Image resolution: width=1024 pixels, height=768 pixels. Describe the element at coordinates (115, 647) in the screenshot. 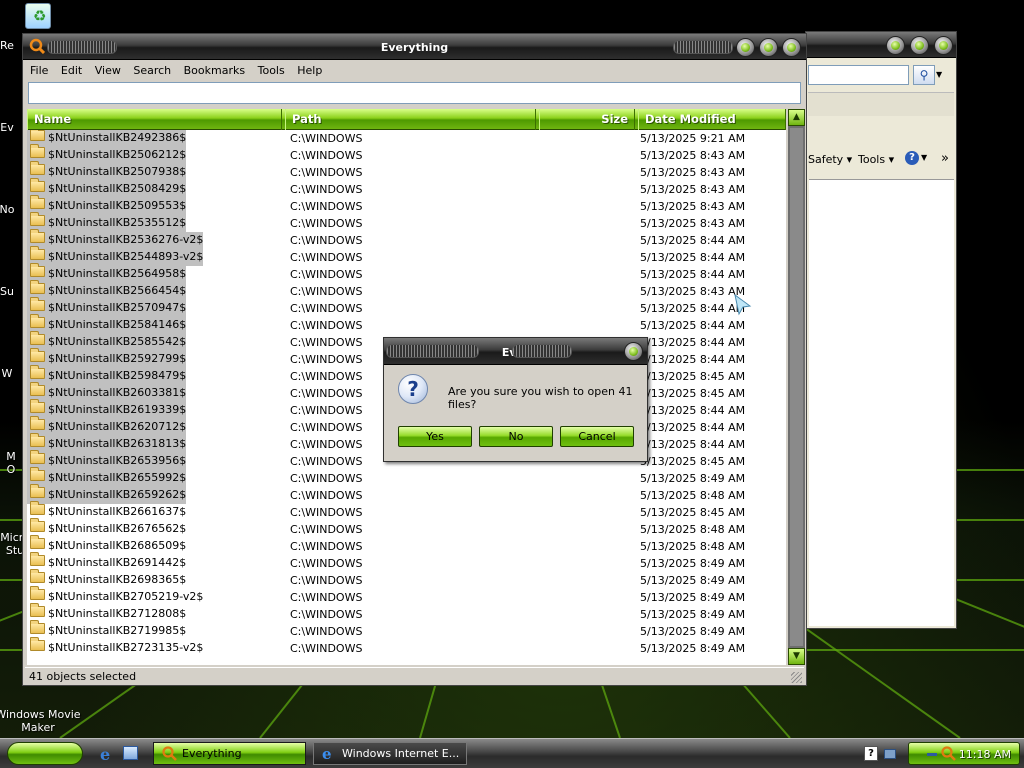

I see `row-name-cell: $NtUninstallKB2723135-v2$` at that location.